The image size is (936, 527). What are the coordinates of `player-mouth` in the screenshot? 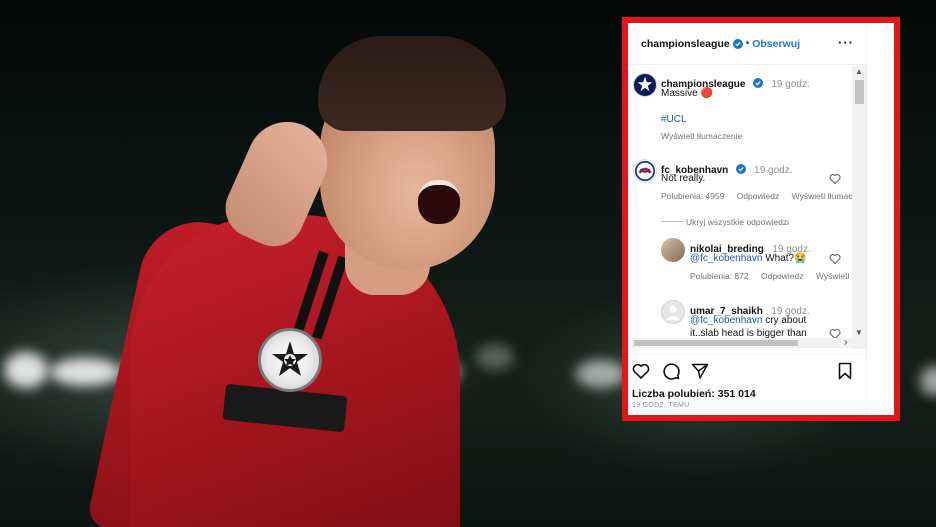 It's located at (439, 202).